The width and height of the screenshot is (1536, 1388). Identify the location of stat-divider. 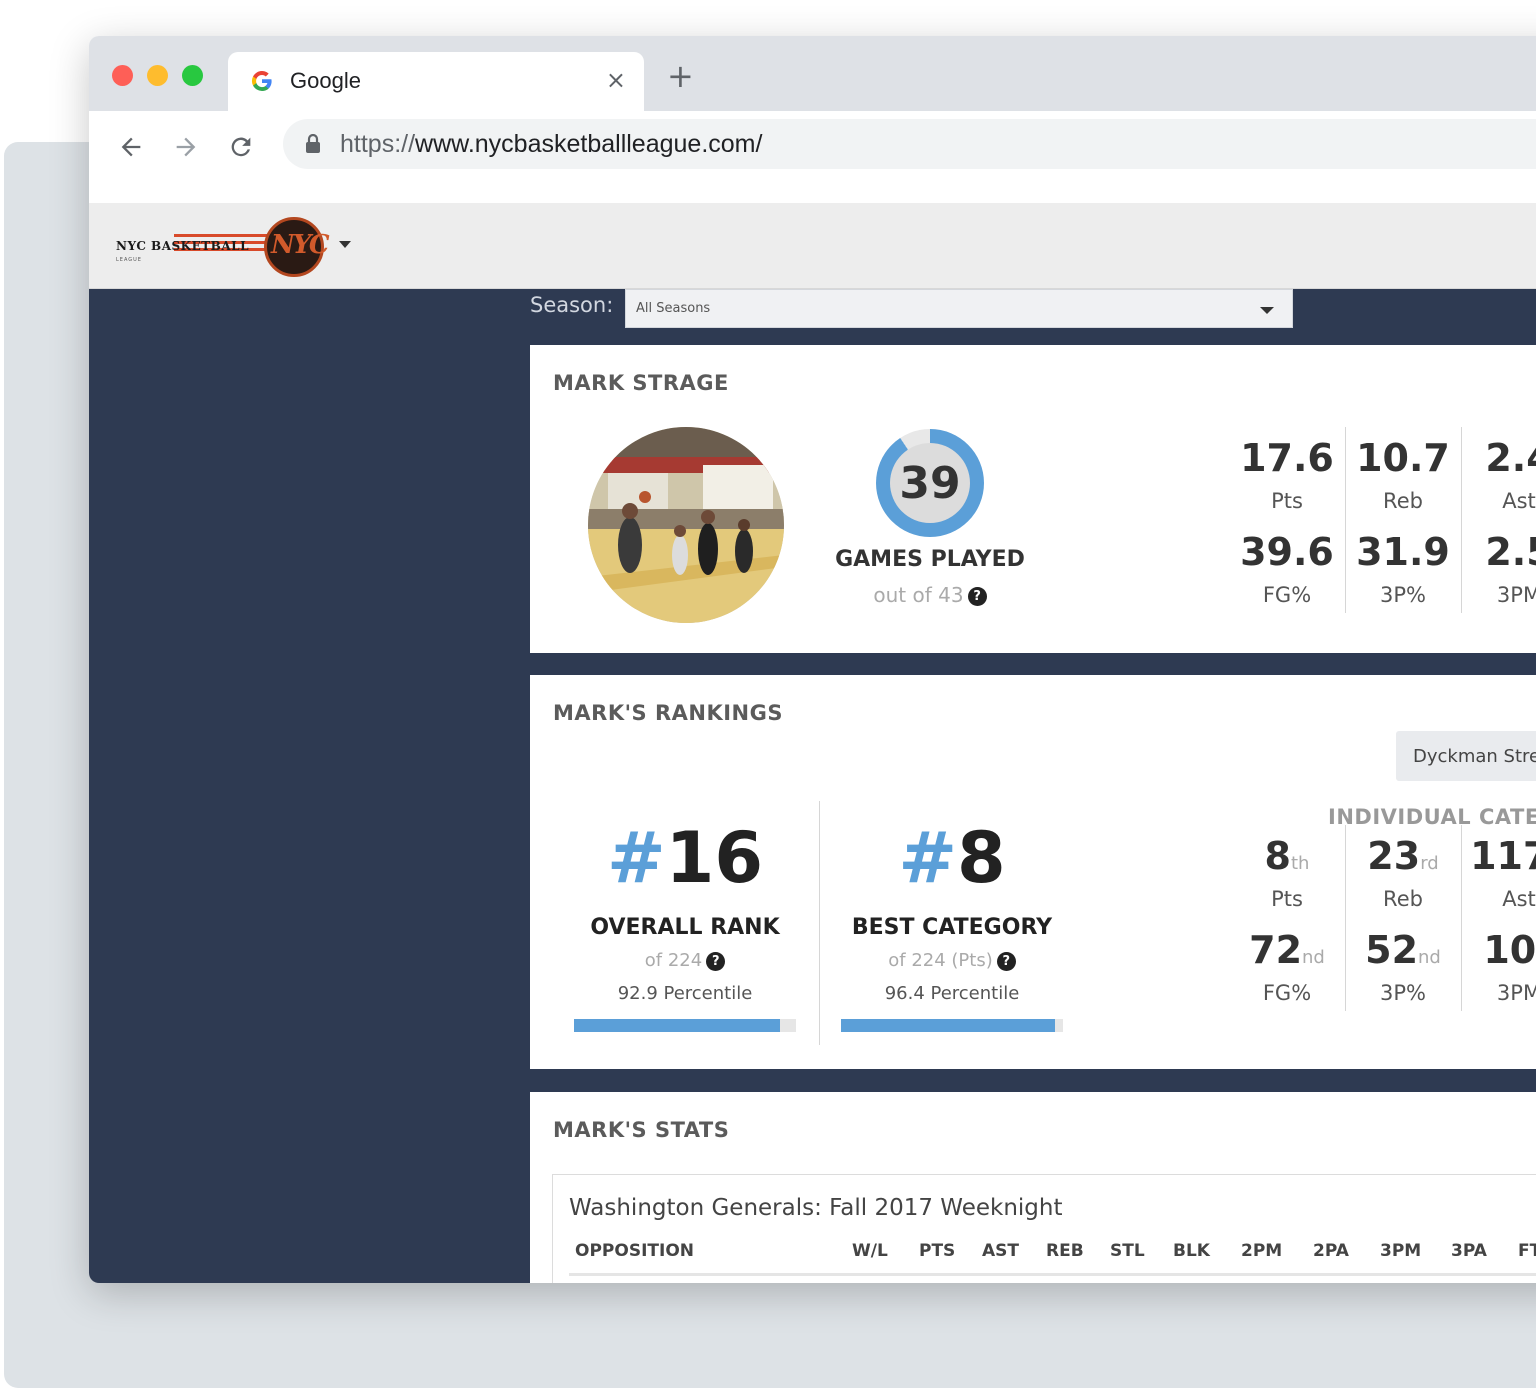
(1461, 520).